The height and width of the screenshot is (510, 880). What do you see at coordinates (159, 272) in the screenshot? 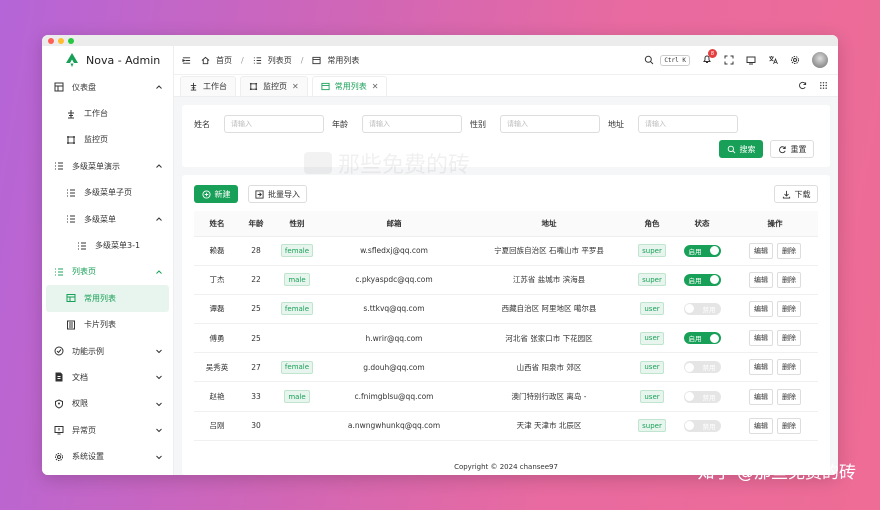
I see `chevron-up-icon` at bounding box center [159, 272].